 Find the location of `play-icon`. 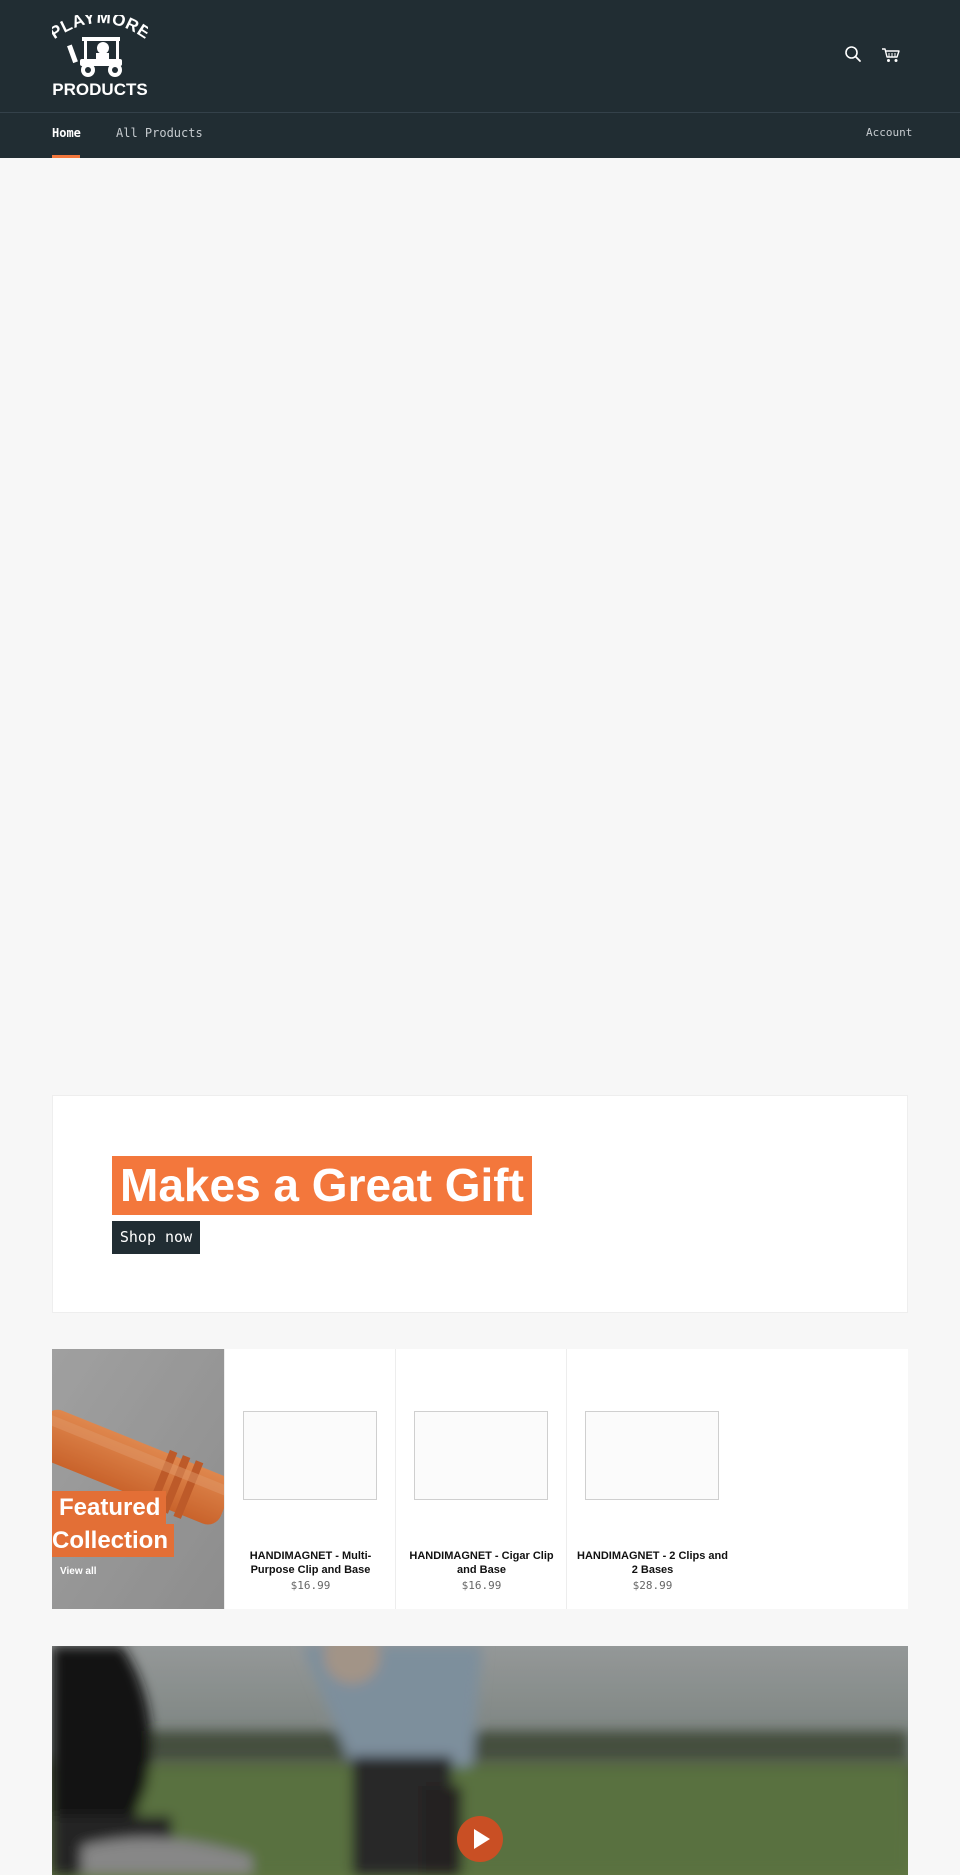

play-icon is located at coordinates (482, 1839).